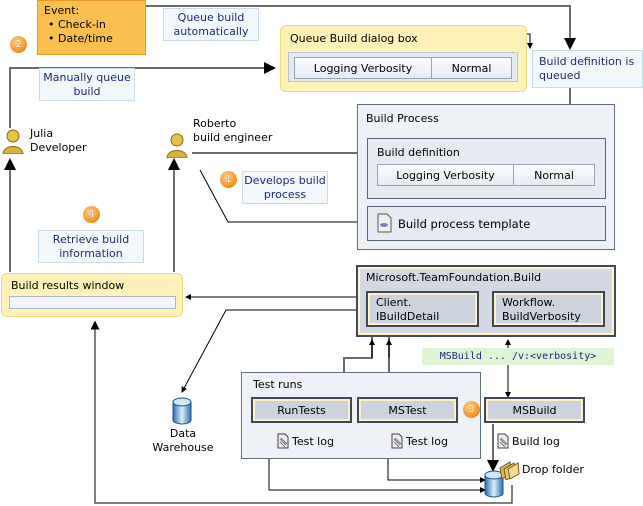  What do you see at coordinates (68, 285) in the screenshot?
I see `results-window-title: Build results window` at bounding box center [68, 285].